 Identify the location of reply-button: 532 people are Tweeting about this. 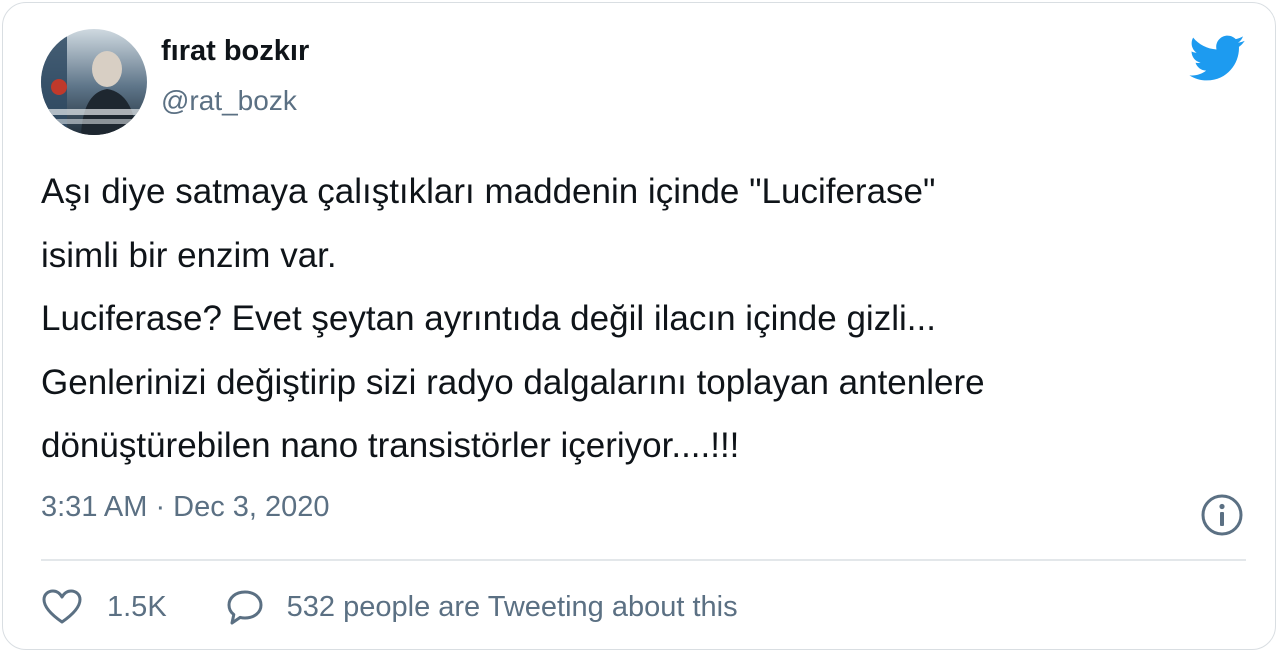
(481, 607).